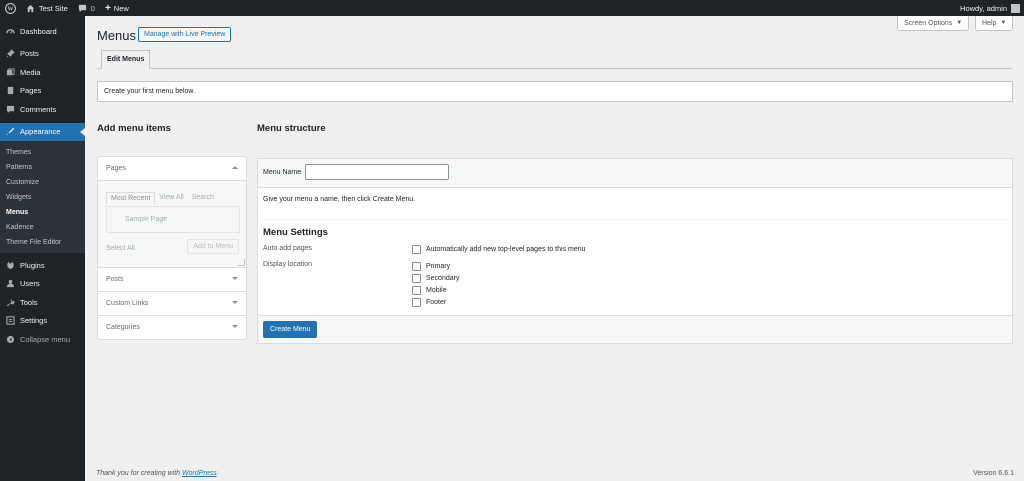 The width and height of the screenshot is (1024, 481). I want to click on sidebar-item-appearance: Appearance, so click(42, 131).